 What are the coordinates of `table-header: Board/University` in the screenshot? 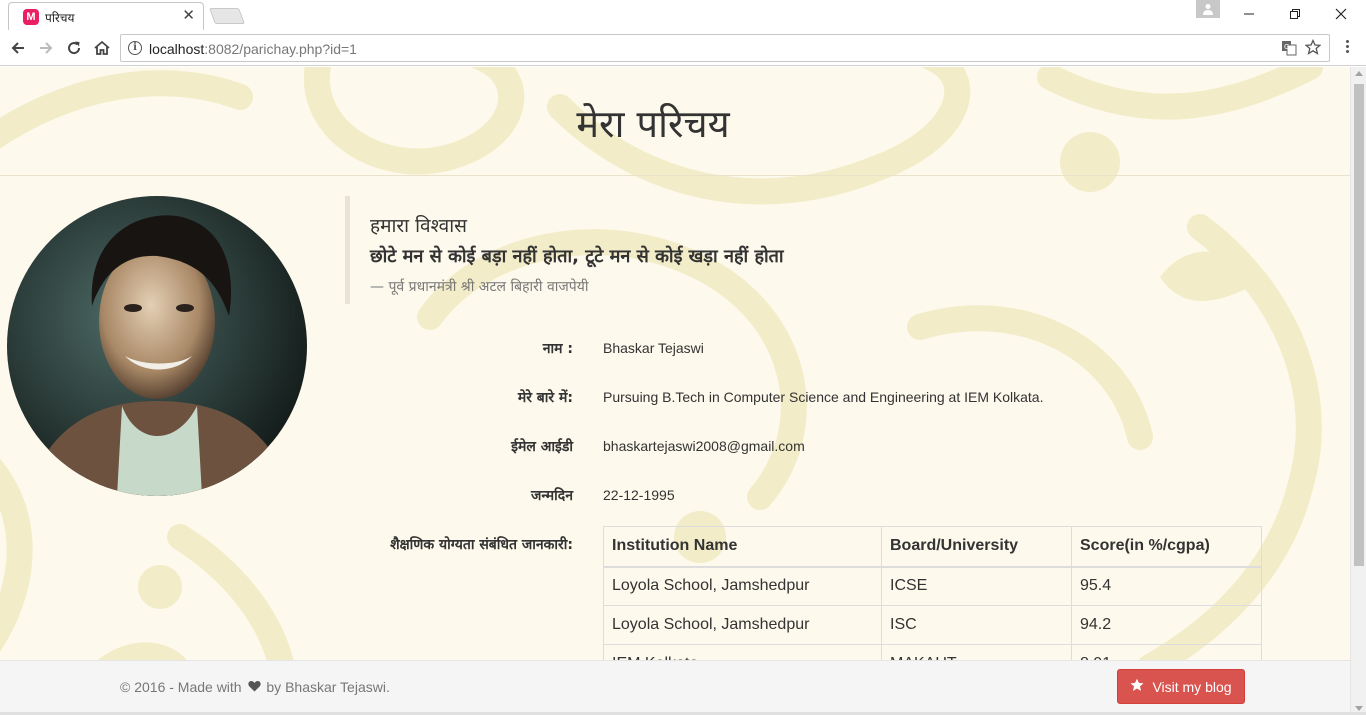 It's located at (976, 547).